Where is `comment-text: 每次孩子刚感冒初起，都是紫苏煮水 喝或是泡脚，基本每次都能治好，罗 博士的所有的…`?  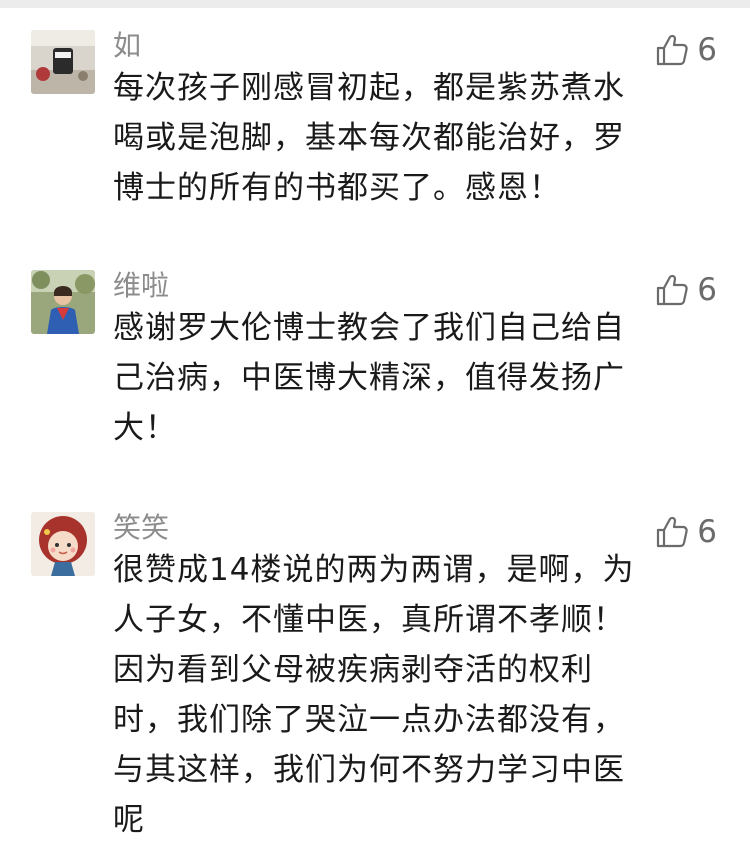 comment-text: 每次孩子刚感冒初起，都是紫苏煮水 喝或是泡脚，基本每次都能治好，罗 博士的所有的… is located at coordinates (369, 138).